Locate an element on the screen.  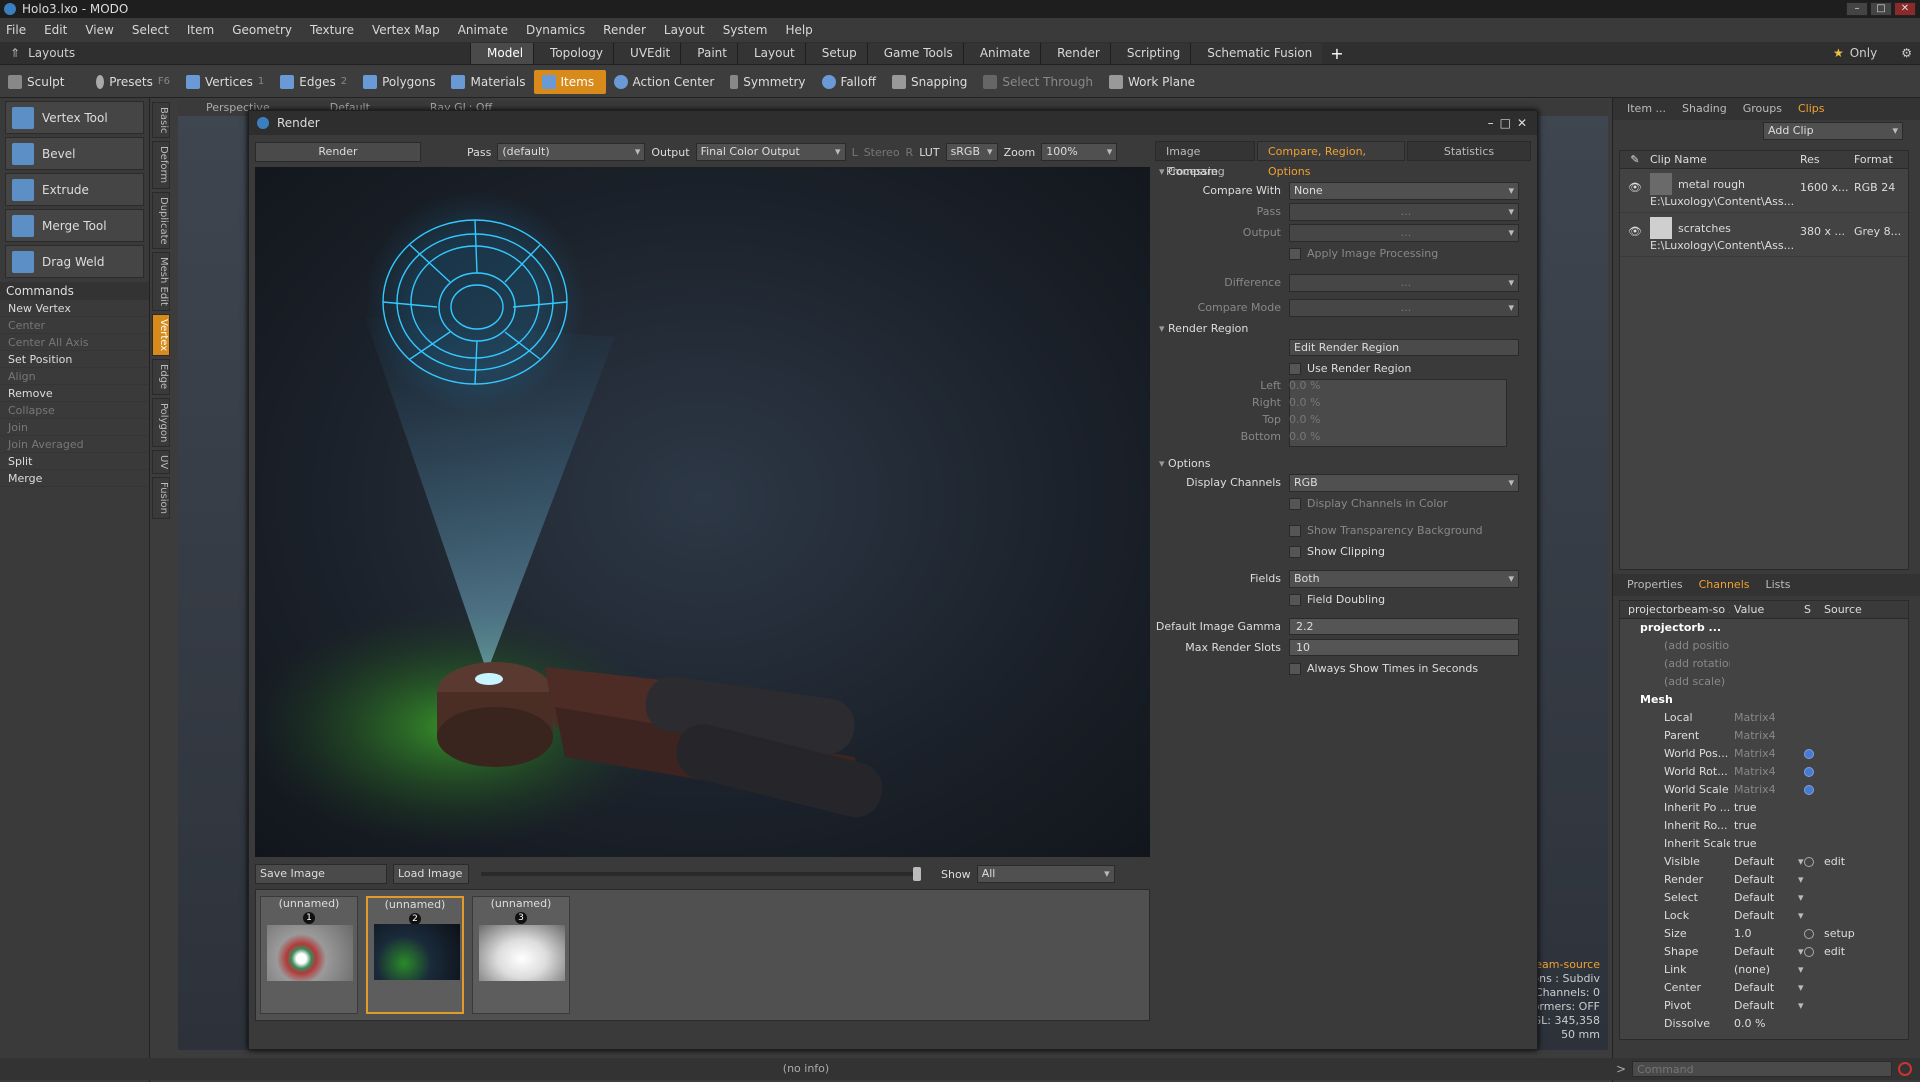
tool-merge-tool-button: Merge Tool is located at coordinates (74, 225).